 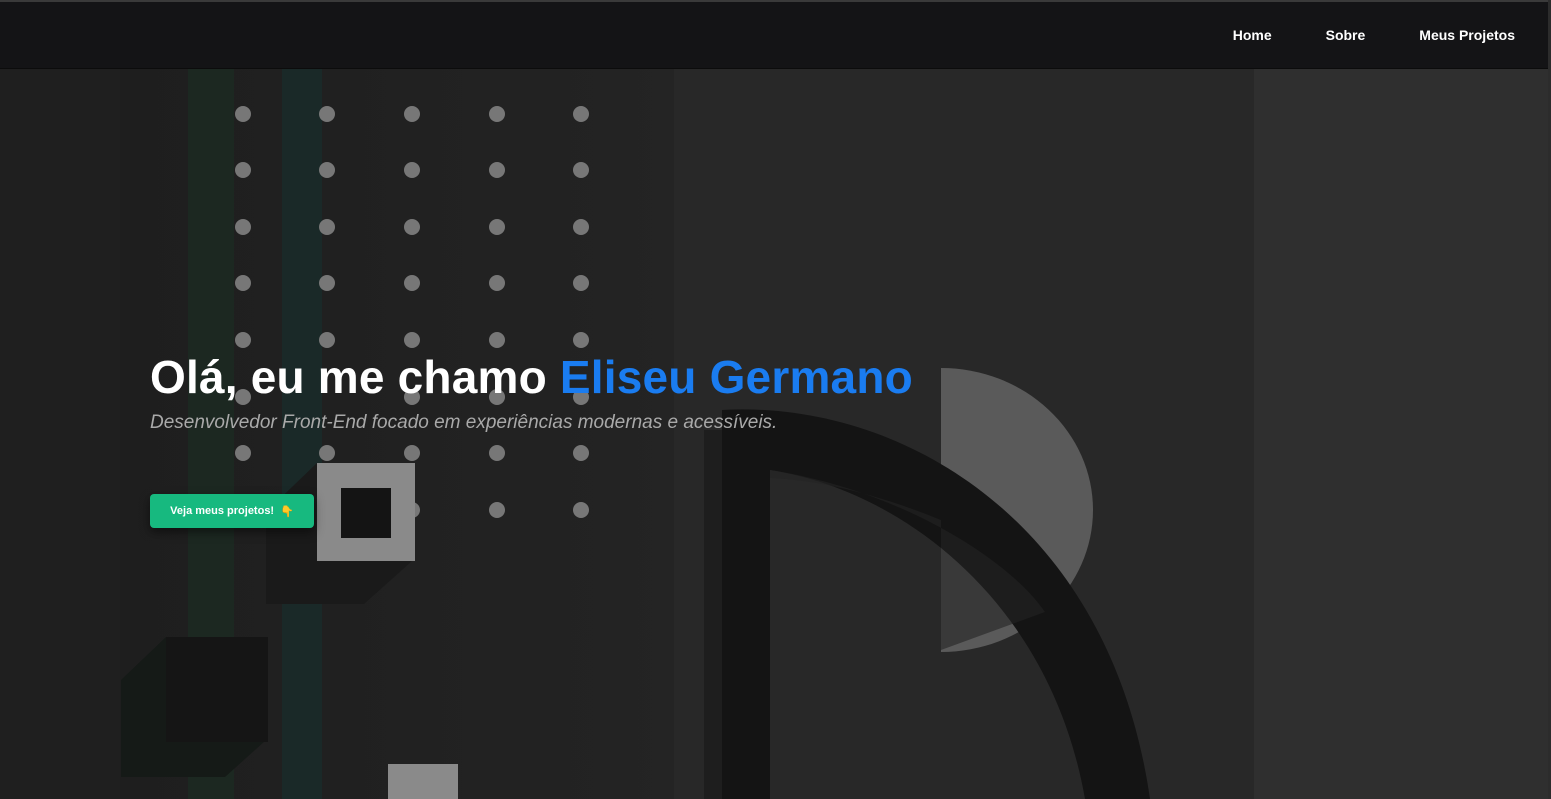 I want to click on pointing-down-hand-icon: 👇, so click(x=287, y=511).